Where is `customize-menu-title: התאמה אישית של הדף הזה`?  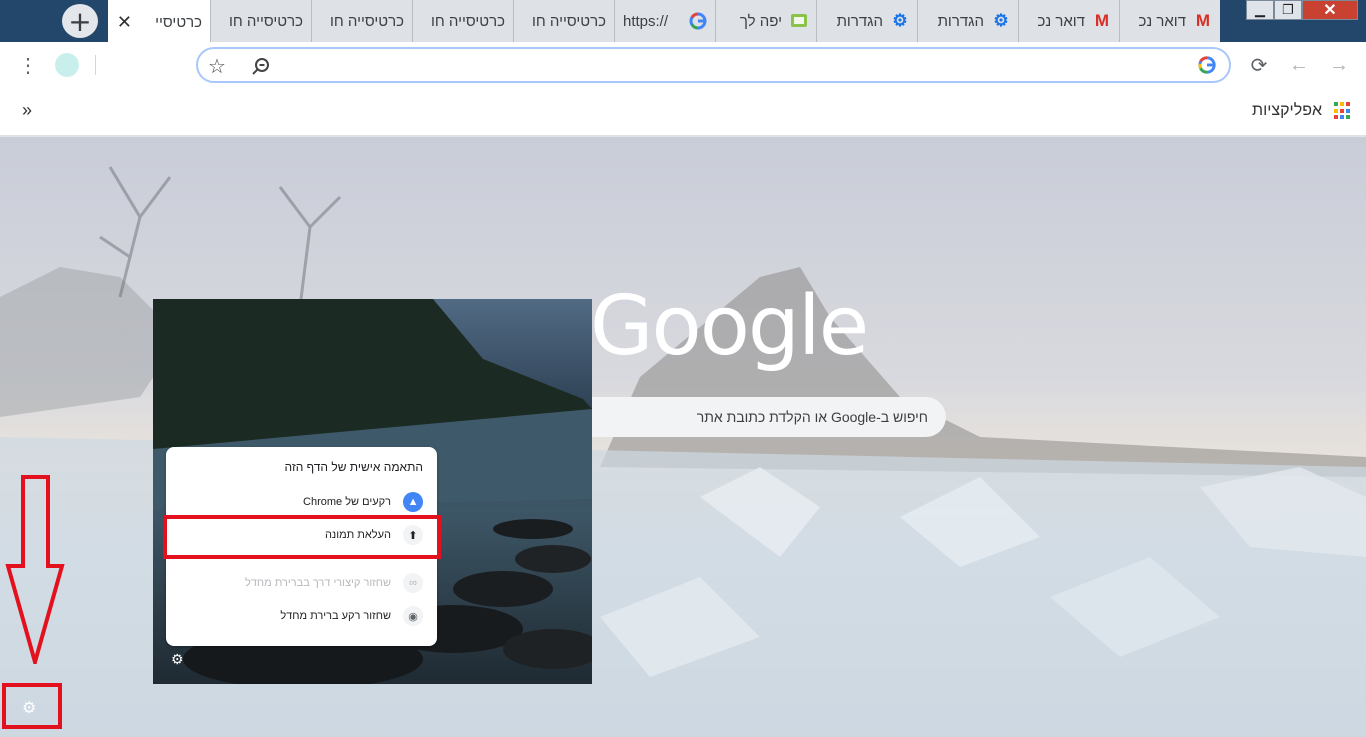
customize-menu-title: התאמה אישית של הדף הזה is located at coordinates (353, 467).